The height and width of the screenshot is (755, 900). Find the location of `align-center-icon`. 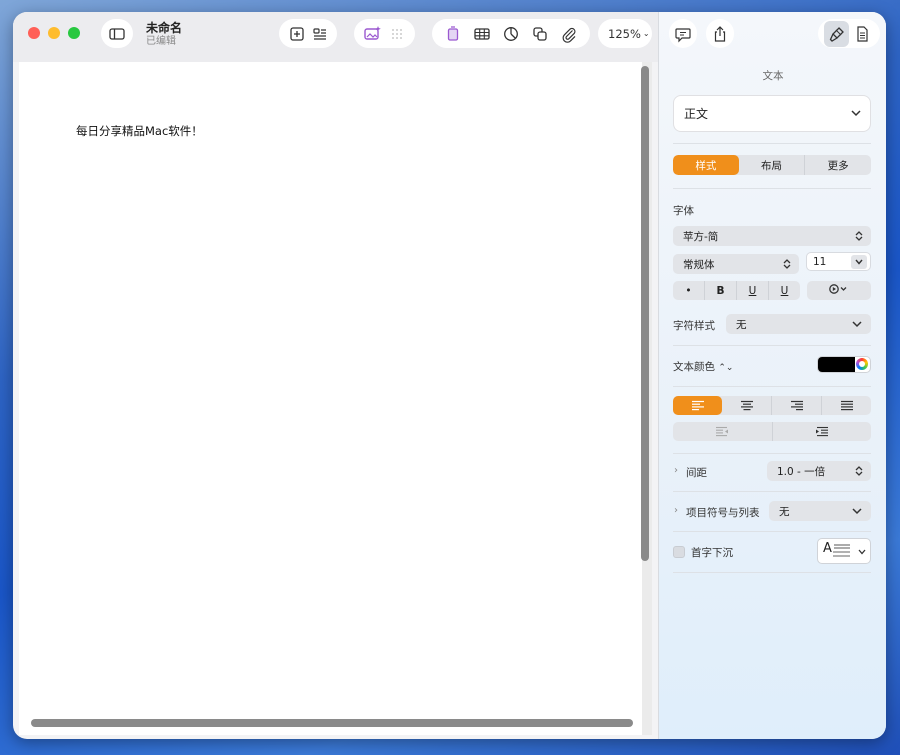

align-center-icon is located at coordinates (746, 405).